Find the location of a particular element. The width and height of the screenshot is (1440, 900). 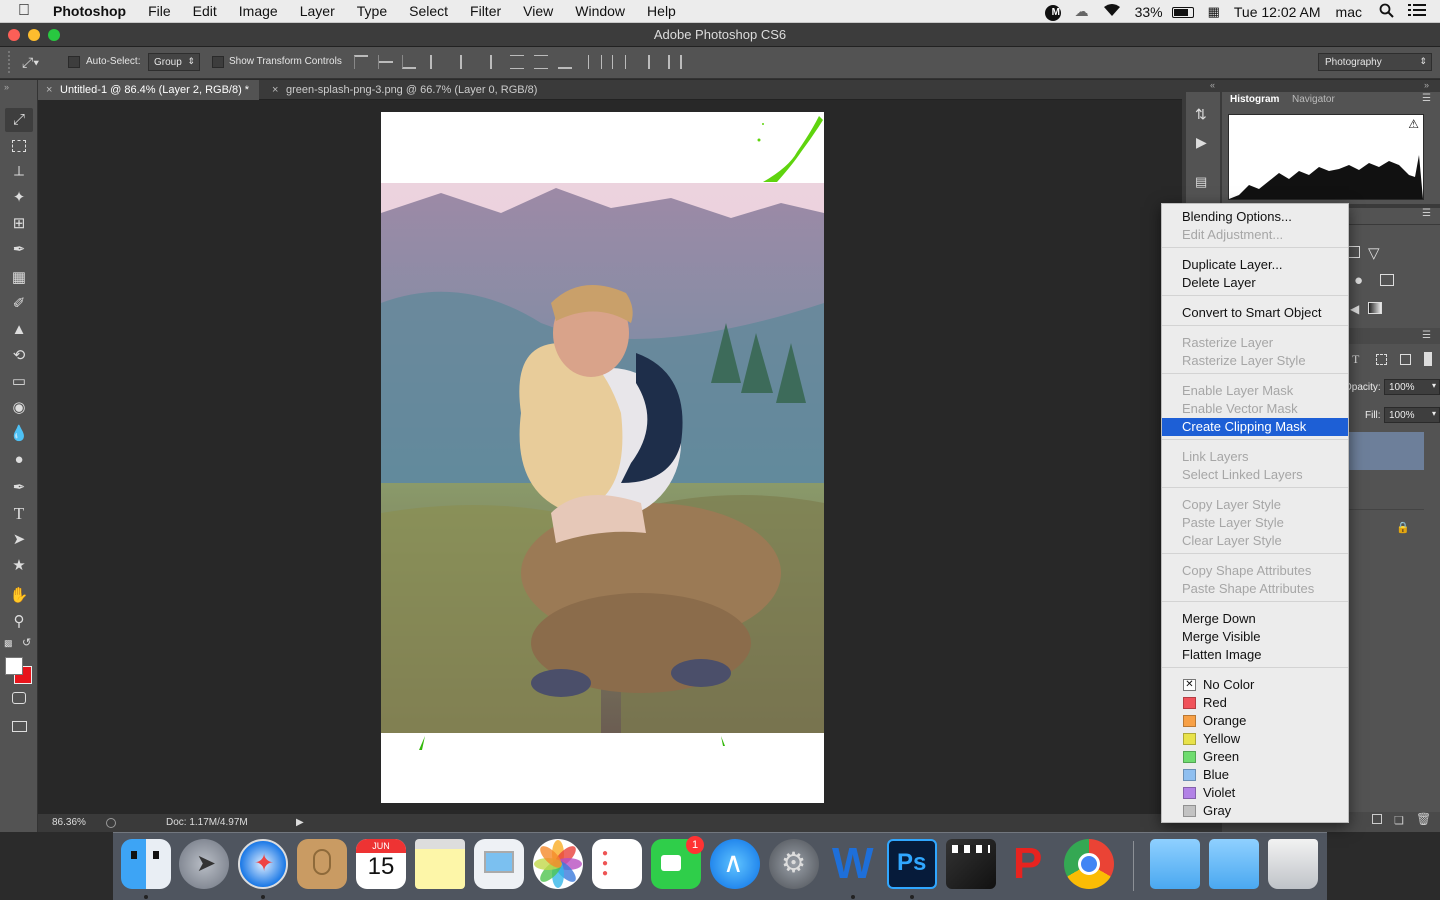

zoom-level: 86.36% is located at coordinates (69, 823).